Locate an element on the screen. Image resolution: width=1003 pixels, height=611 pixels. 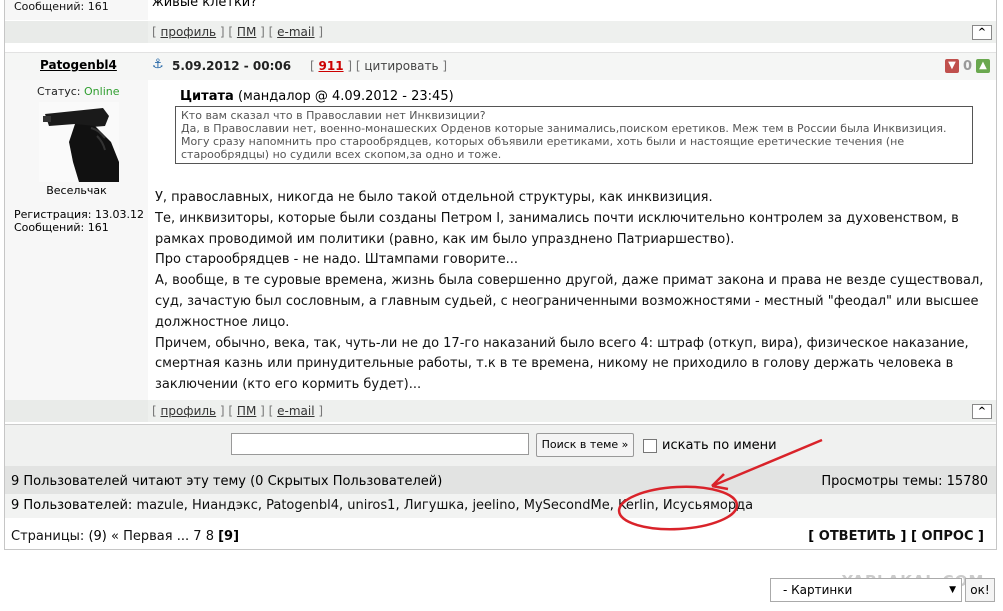
red-annotation is located at coordinates (720, 484).